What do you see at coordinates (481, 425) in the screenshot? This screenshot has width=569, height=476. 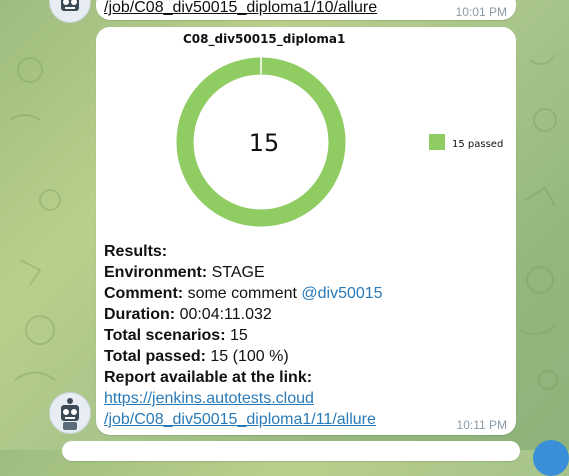 I see `message-time: 10:11 PM` at bounding box center [481, 425].